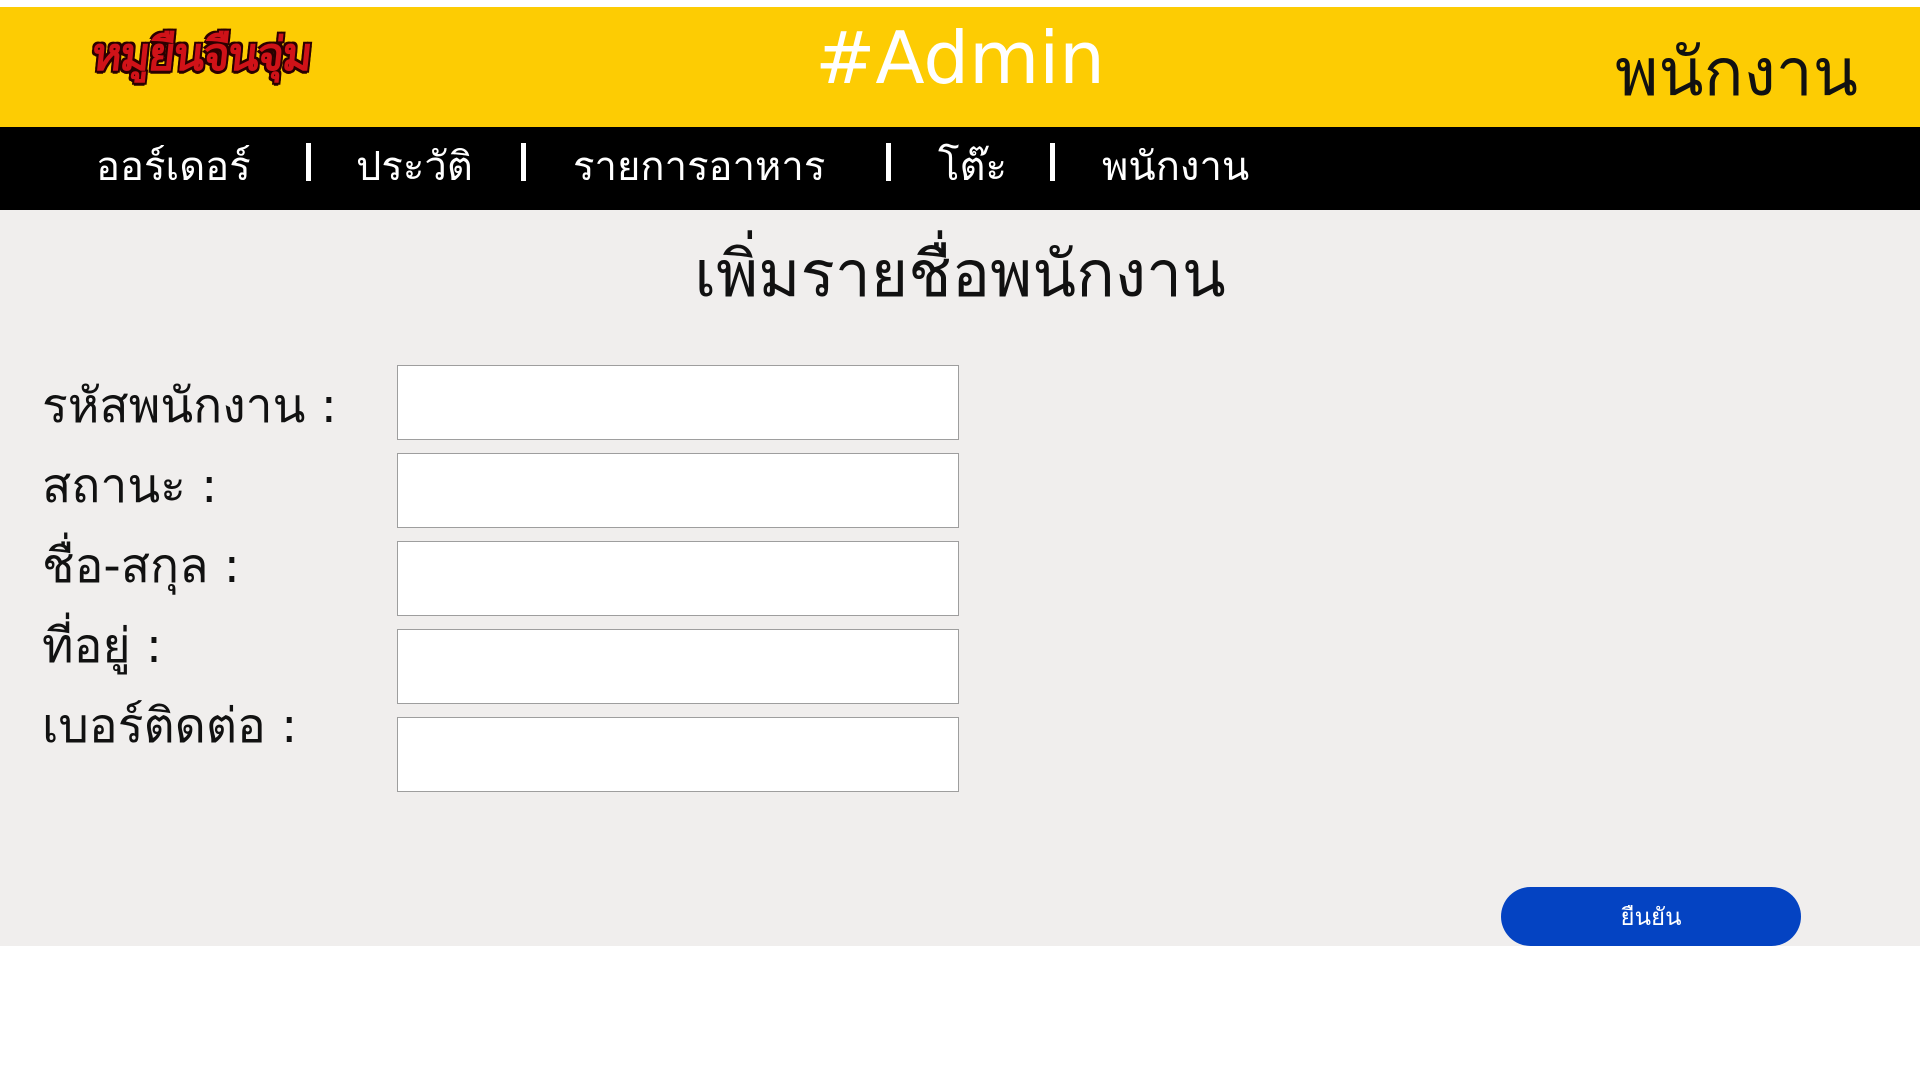 This screenshot has width=1920, height=1080. Describe the element at coordinates (960, 275) in the screenshot. I see `form-title: เพิ่มรายชื่อพนักงาน` at that location.